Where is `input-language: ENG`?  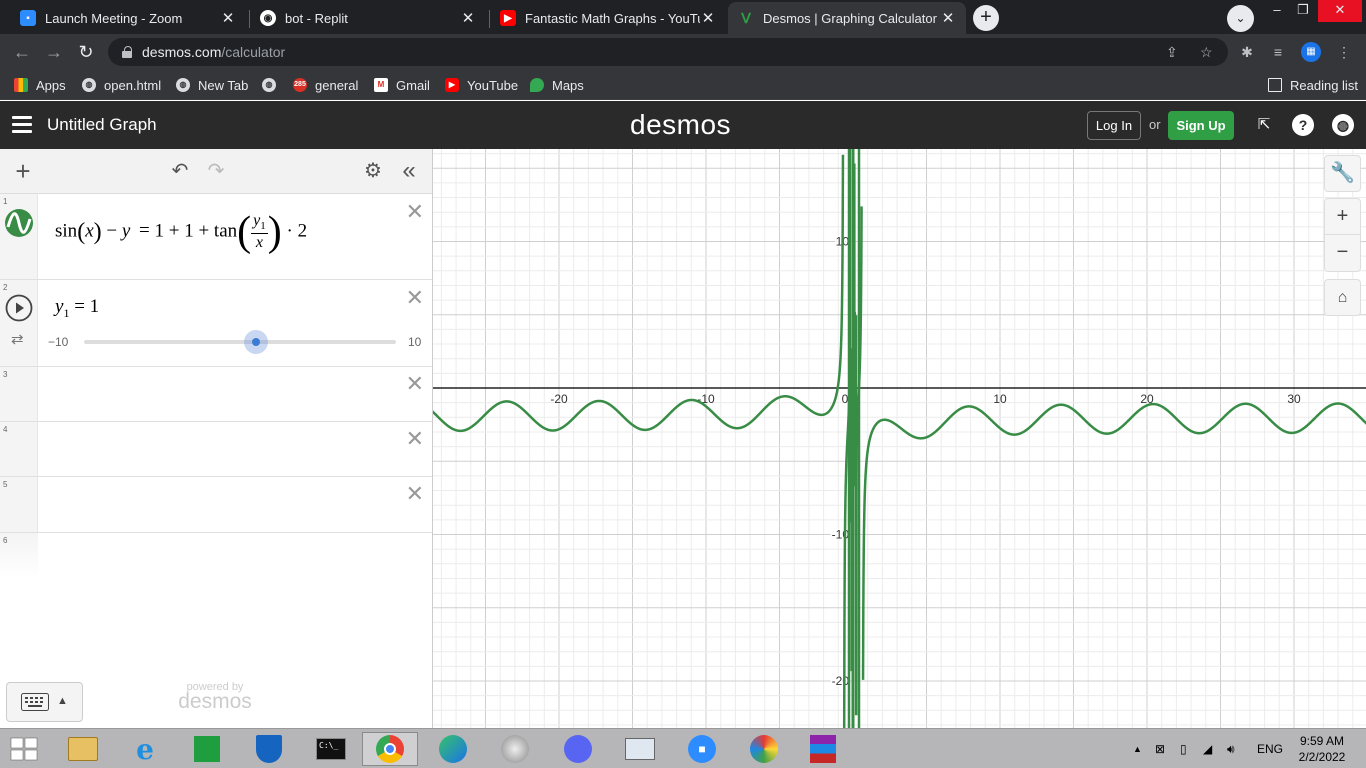 input-language: ENG is located at coordinates (1270, 748).